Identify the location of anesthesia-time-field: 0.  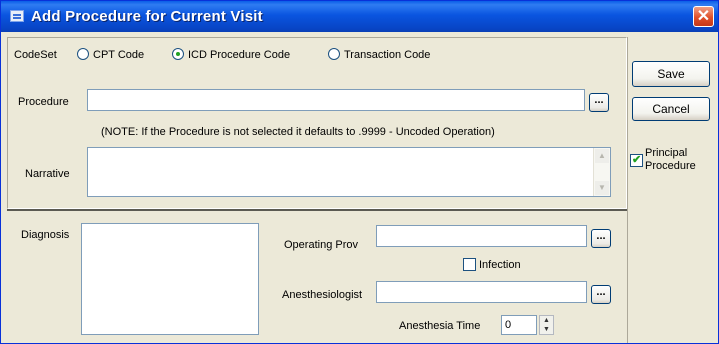
(519, 325).